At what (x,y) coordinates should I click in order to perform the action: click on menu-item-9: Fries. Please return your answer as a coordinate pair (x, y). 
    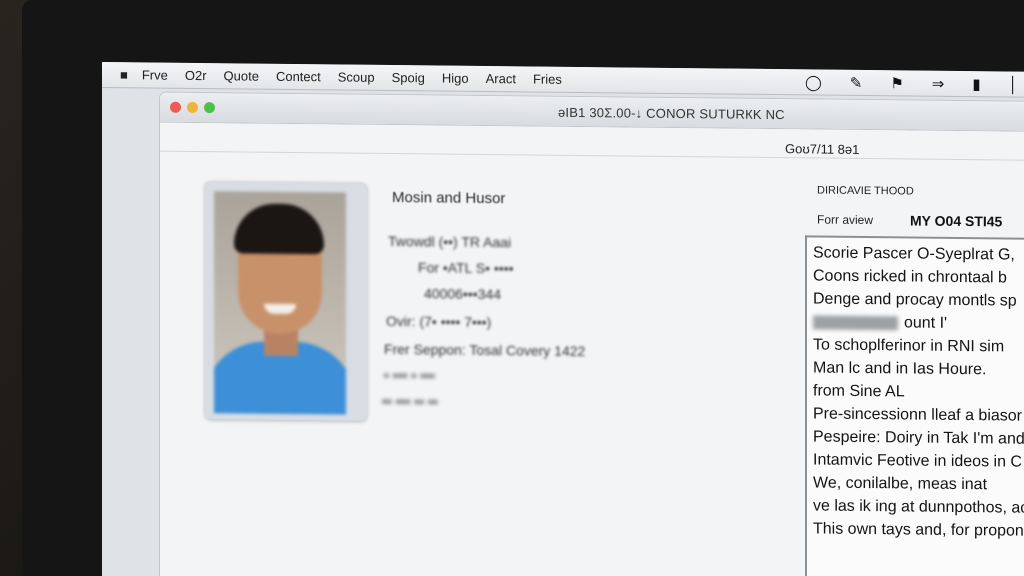
    Looking at the image, I should click on (547, 79).